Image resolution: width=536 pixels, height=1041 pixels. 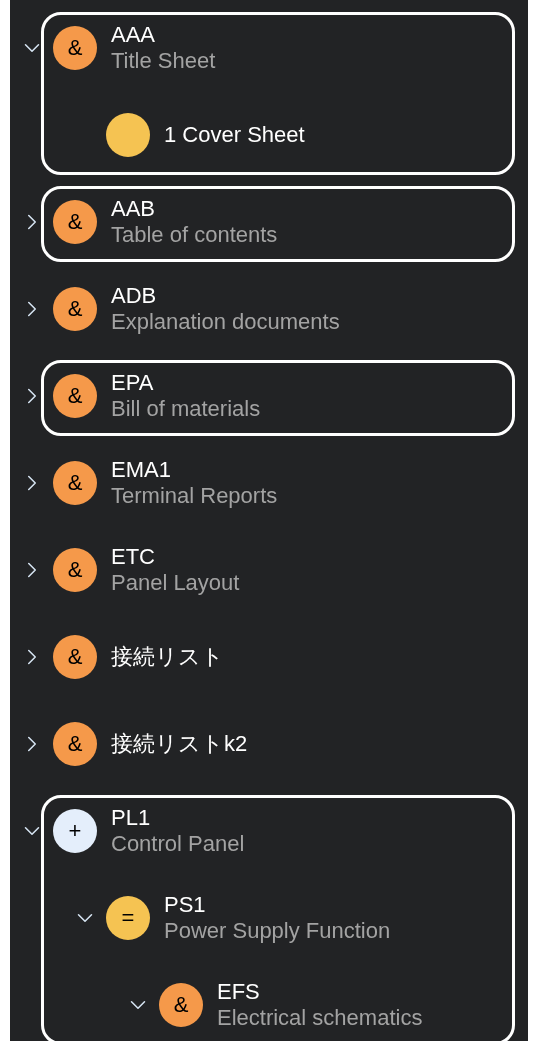 What do you see at coordinates (277, 904) in the screenshot?
I see `item-label: PS1` at bounding box center [277, 904].